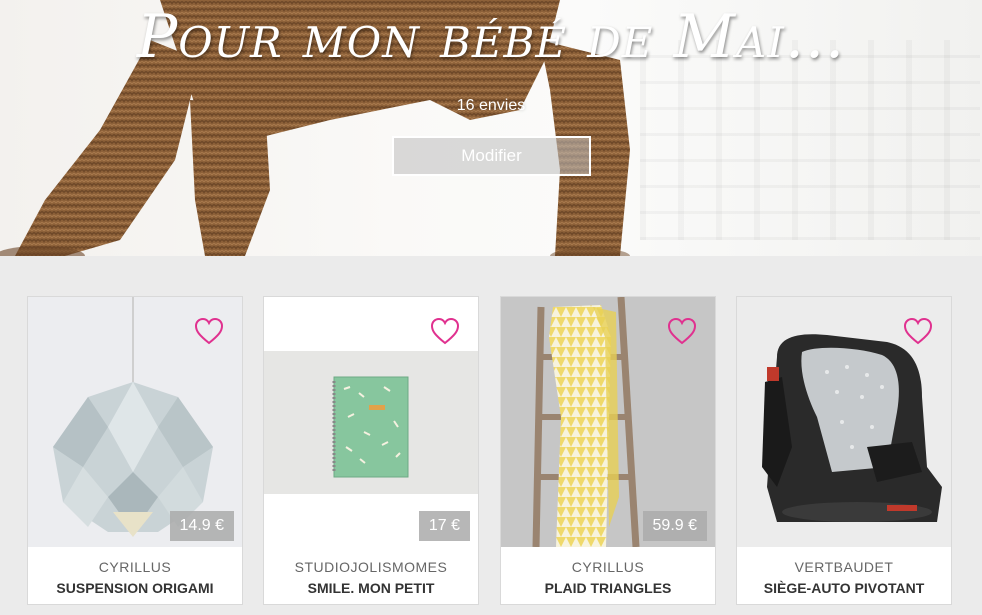 Image resolution: width=982 pixels, height=615 pixels. What do you see at coordinates (371, 588) in the screenshot?
I see `product-name: SMILE. MON PETIT` at bounding box center [371, 588].